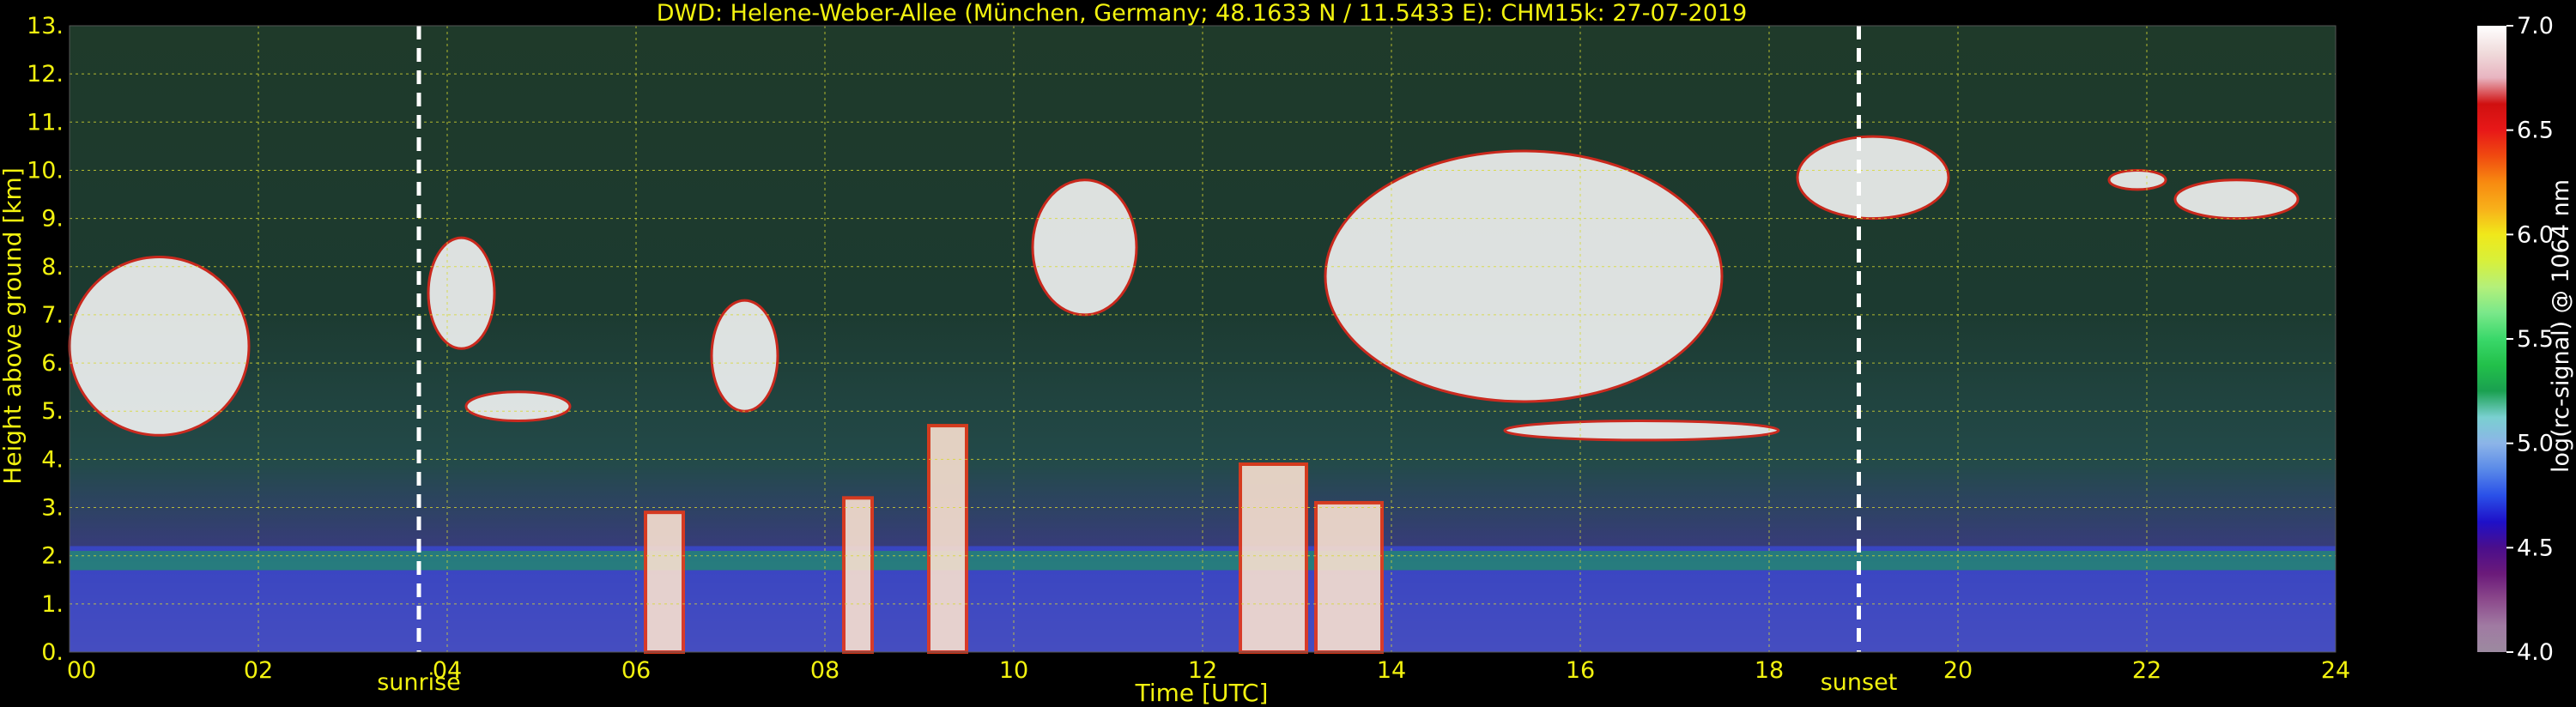  Describe the element at coordinates (52, 508) in the screenshot. I see `y-tick-label: 3.` at that location.